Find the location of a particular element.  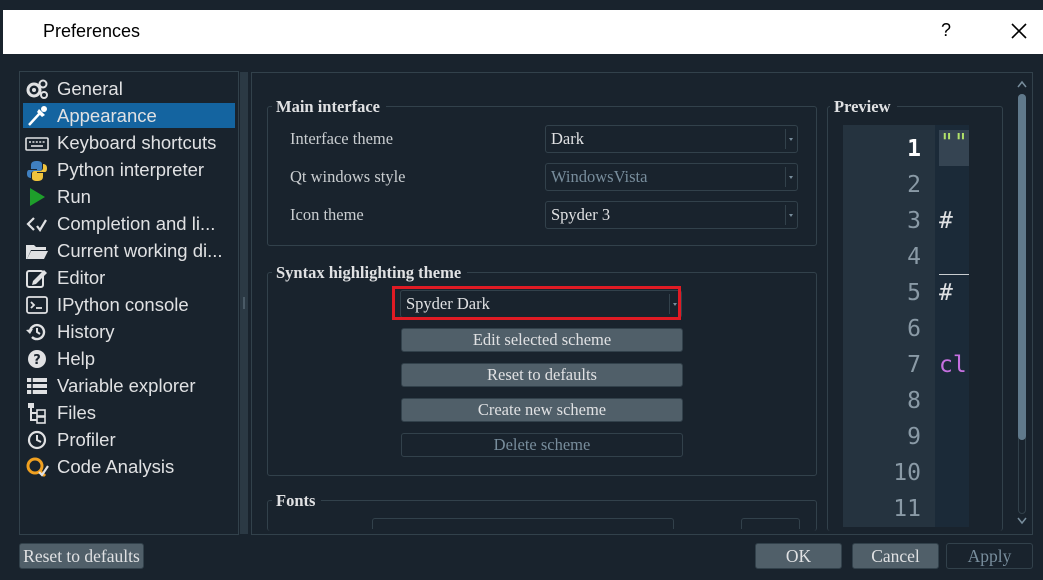

sidebar-item-label: Editor is located at coordinates (81, 277).